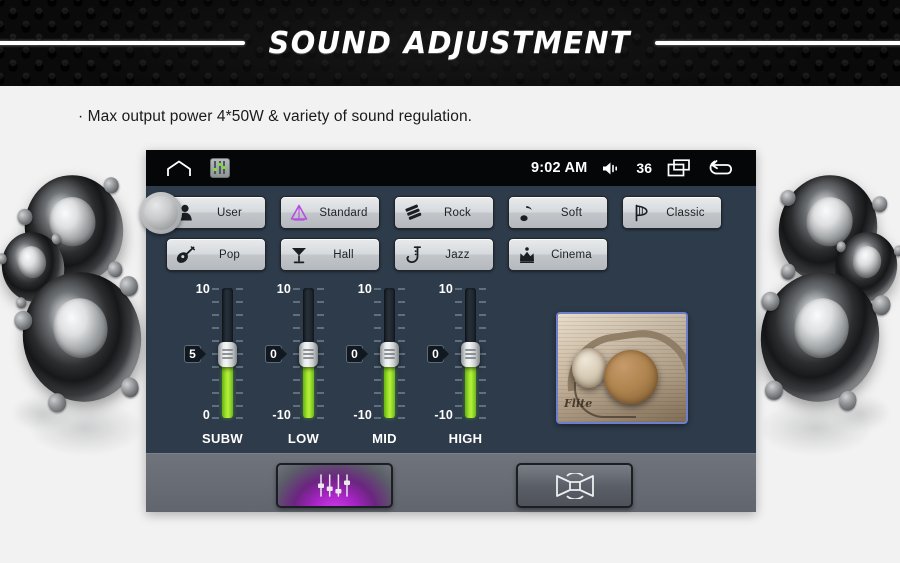 This screenshot has height=563, width=900. I want to click on preset-label: Cinema, so click(571, 254).